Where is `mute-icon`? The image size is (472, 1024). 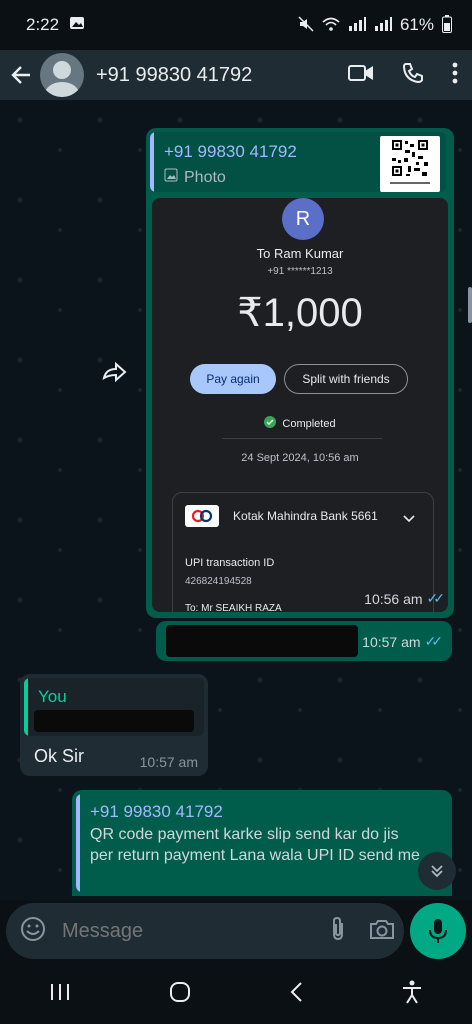 mute-icon is located at coordinates (306, 25).